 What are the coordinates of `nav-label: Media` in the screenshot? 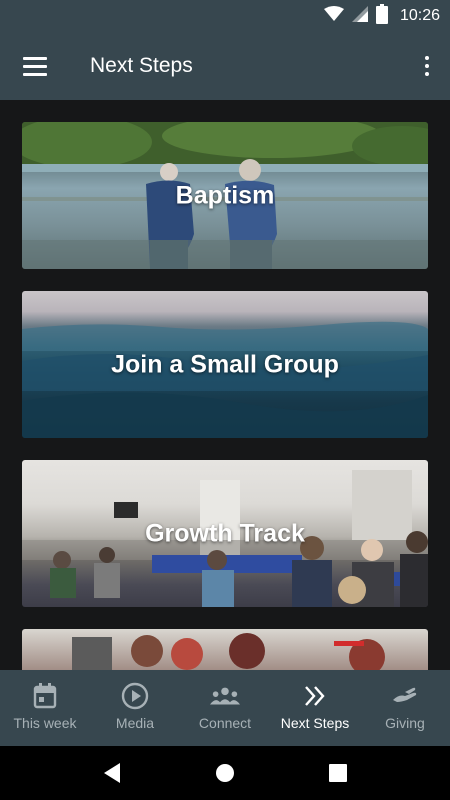 It's located at (135, 723).